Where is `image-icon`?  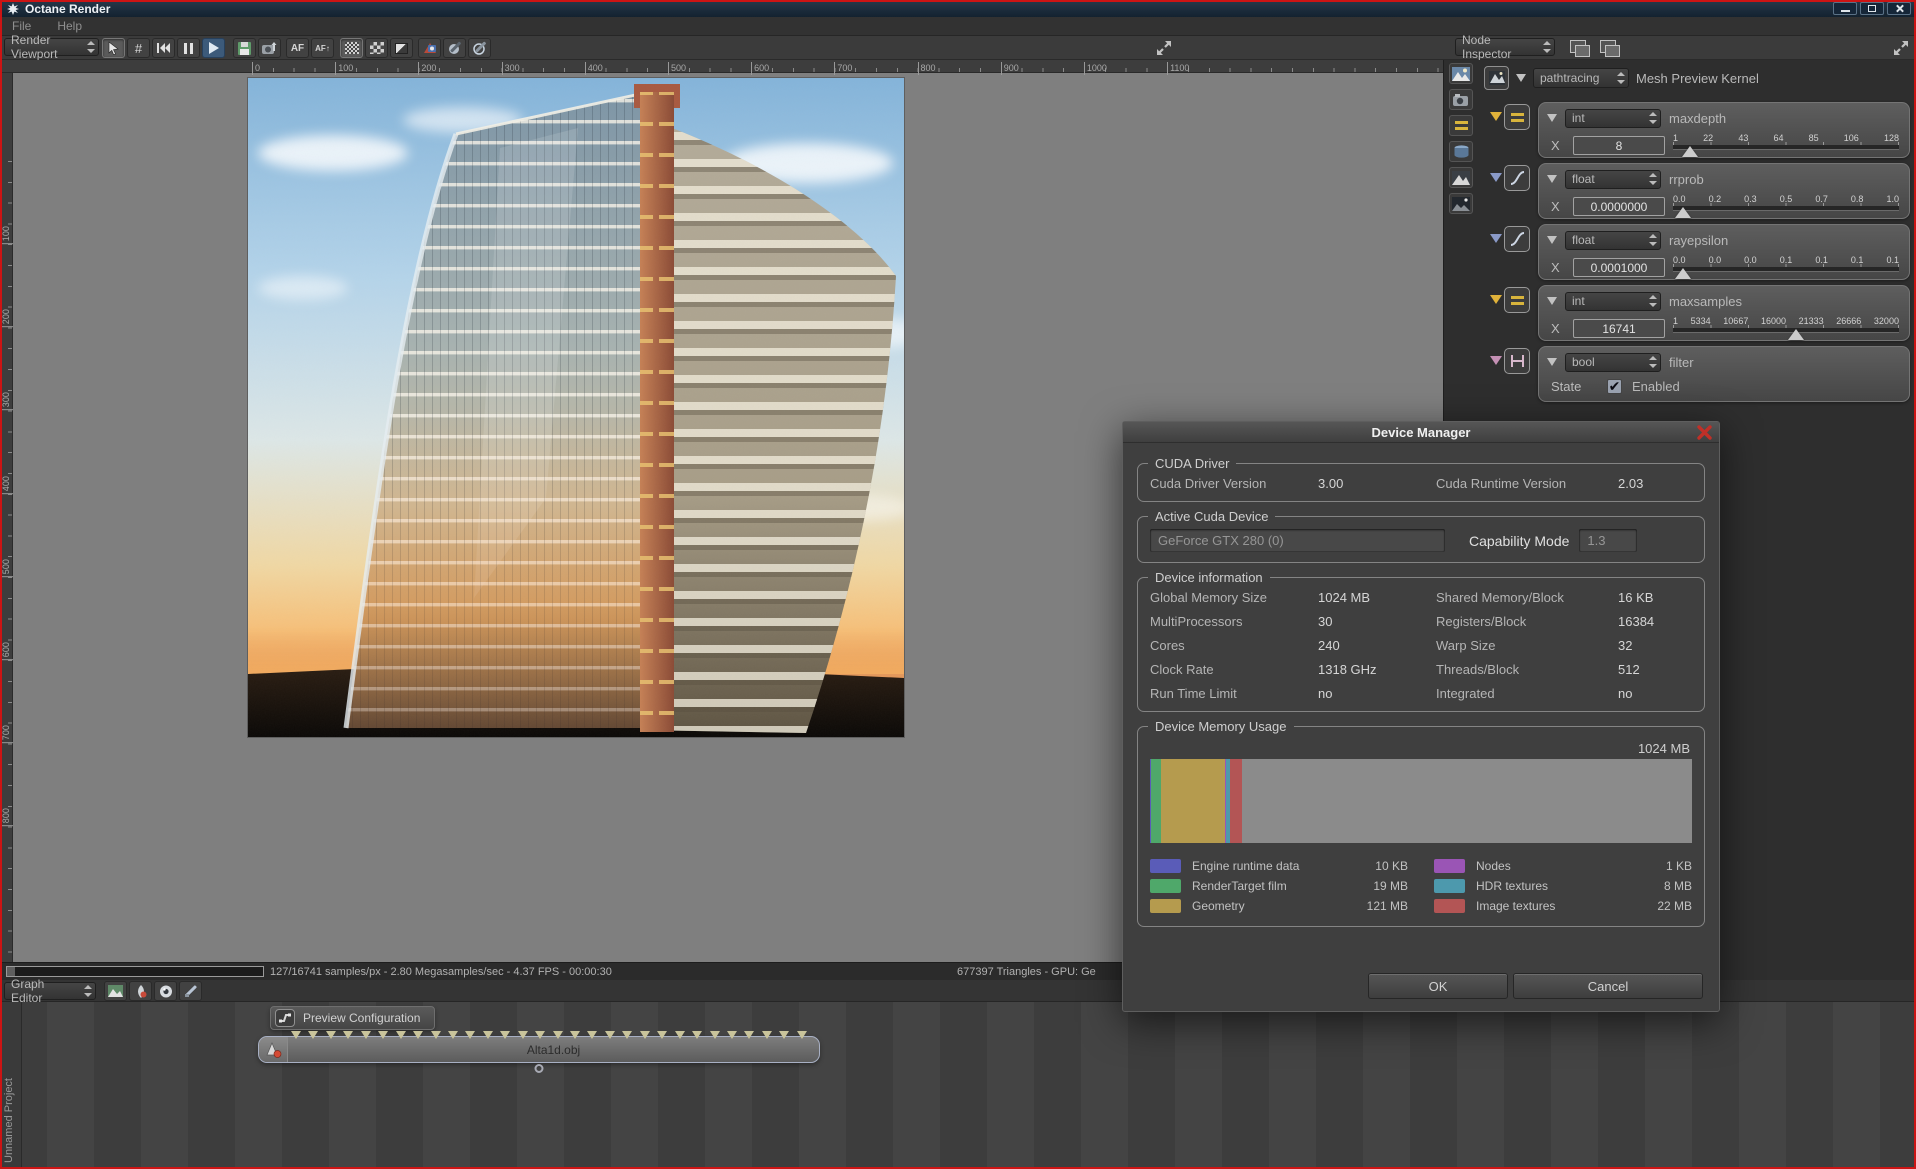
image-icon is located at coordinates (1461, 73).